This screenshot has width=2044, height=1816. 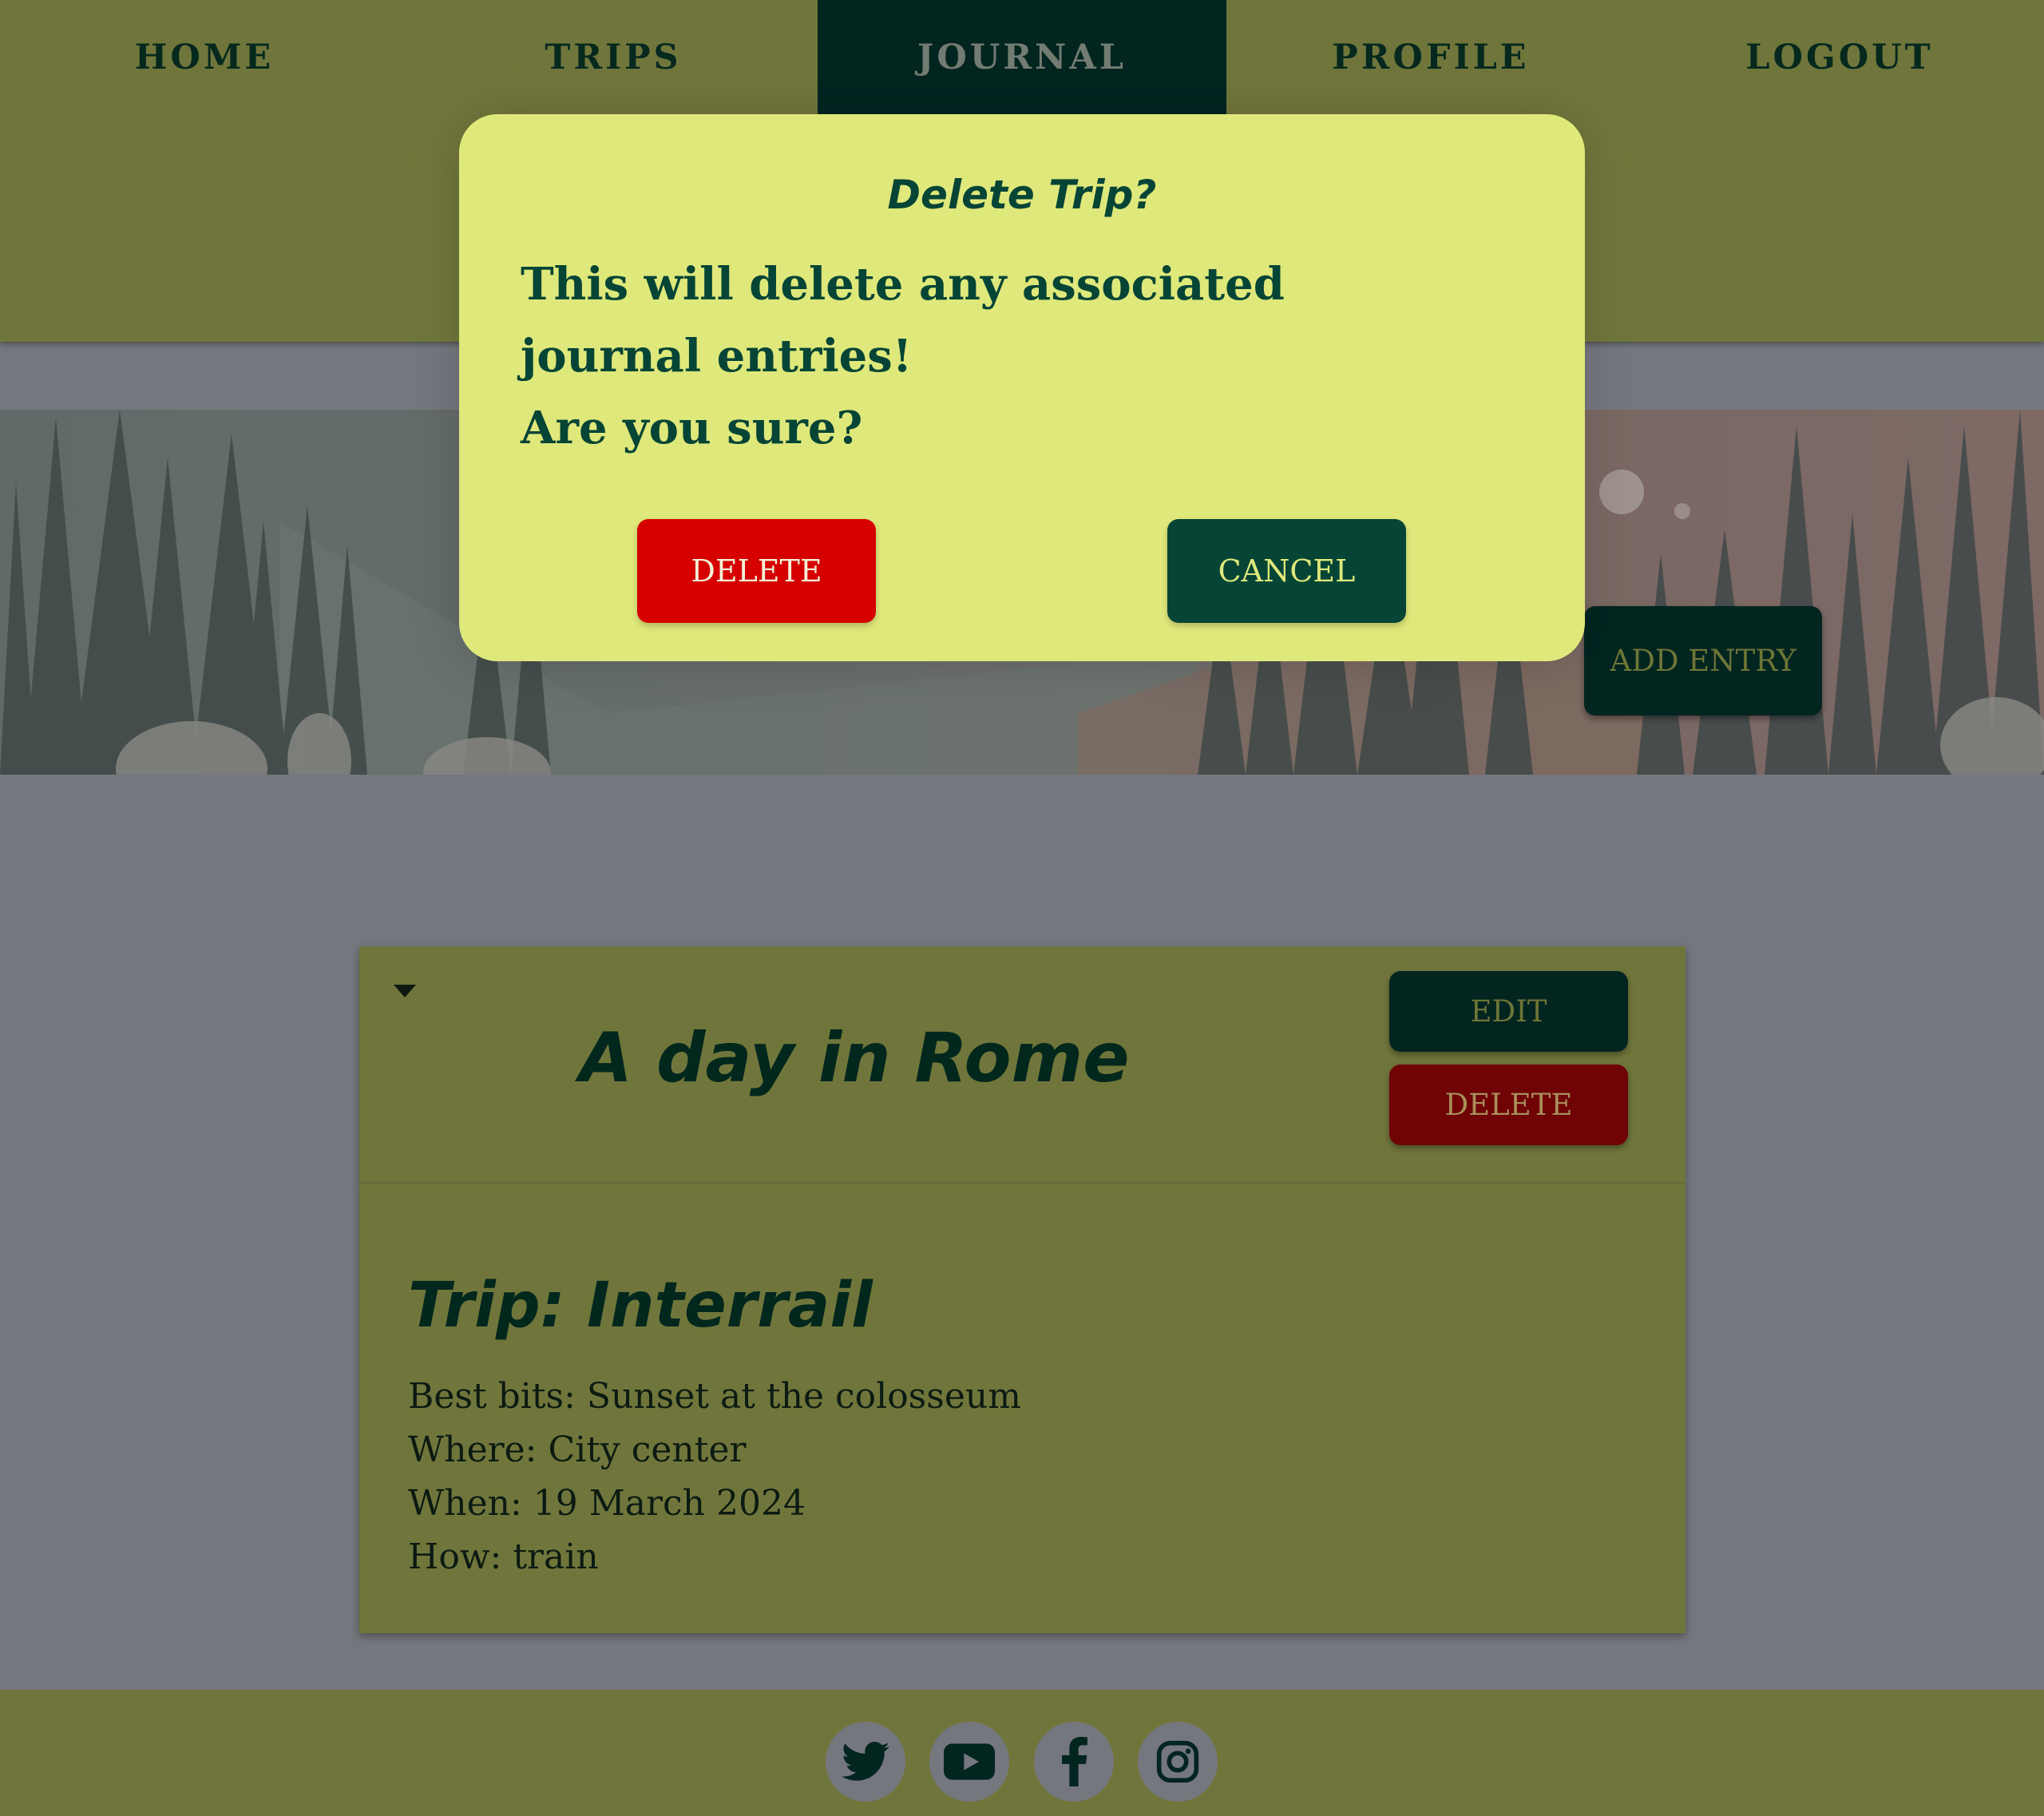 What do you see at coordinates (1074, 1762) in the screenshot?
I see `facebook-icon` at bounding box center [1074, 1762].